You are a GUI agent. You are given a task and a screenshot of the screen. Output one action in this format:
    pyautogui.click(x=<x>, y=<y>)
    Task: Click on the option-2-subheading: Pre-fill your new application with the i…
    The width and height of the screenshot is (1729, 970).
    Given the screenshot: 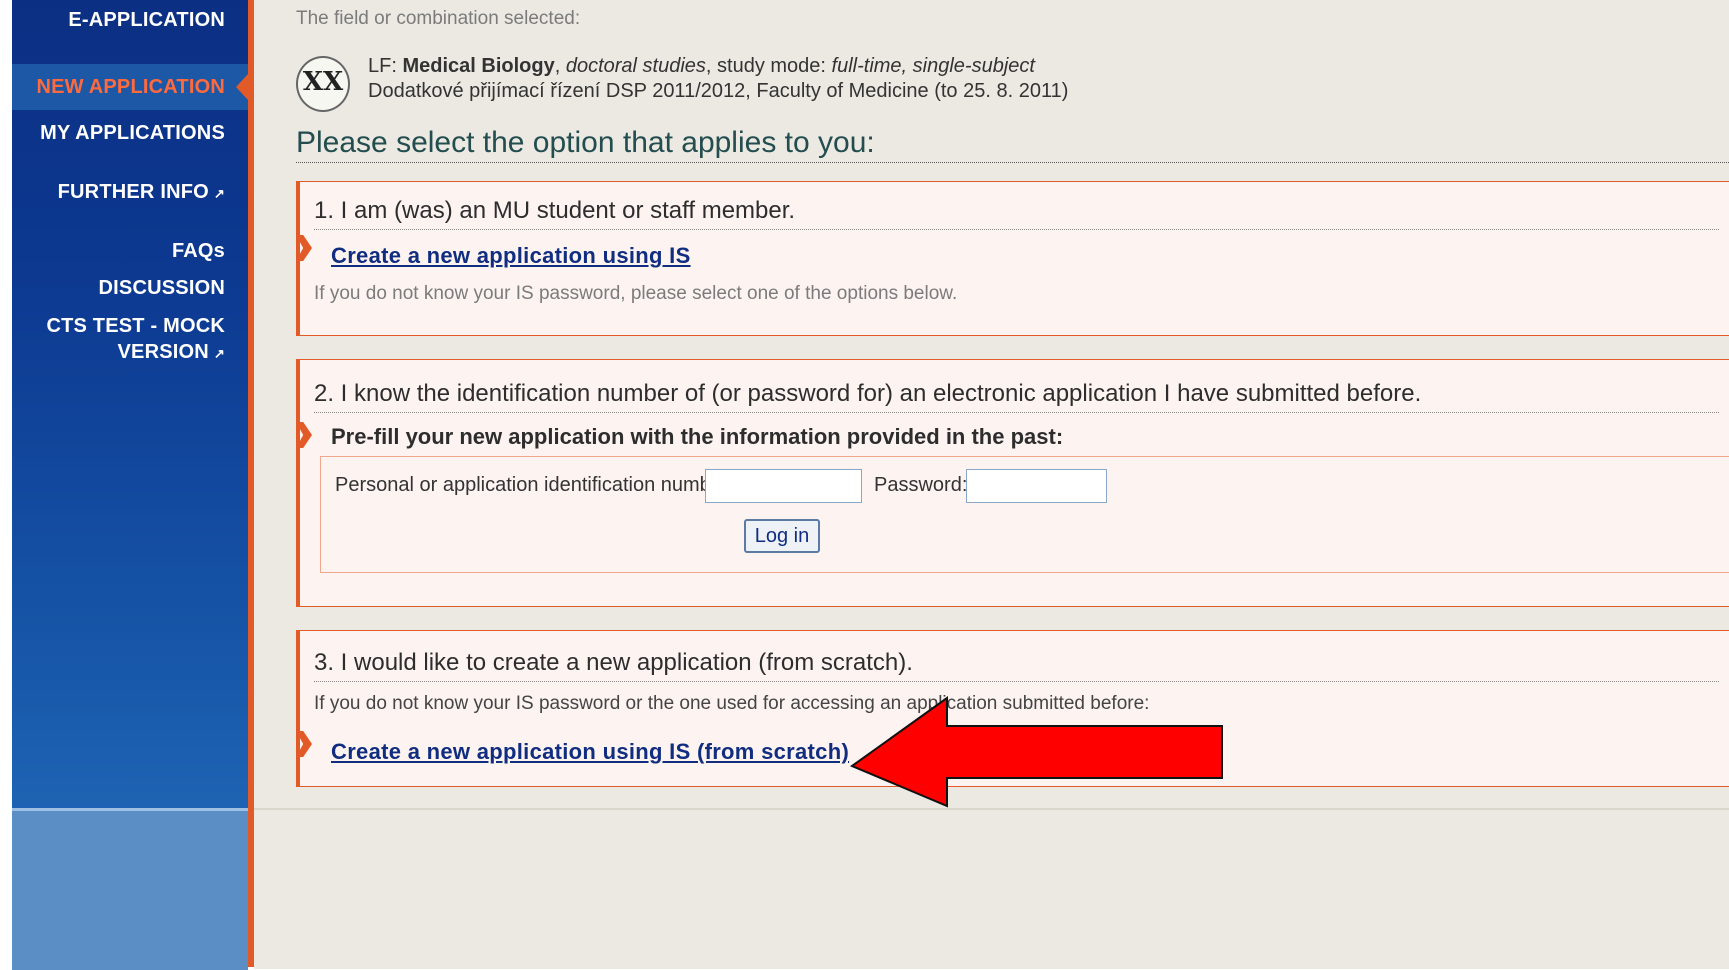 What is the action you would take?
    pyautogui.click(x=697, y=436)
    